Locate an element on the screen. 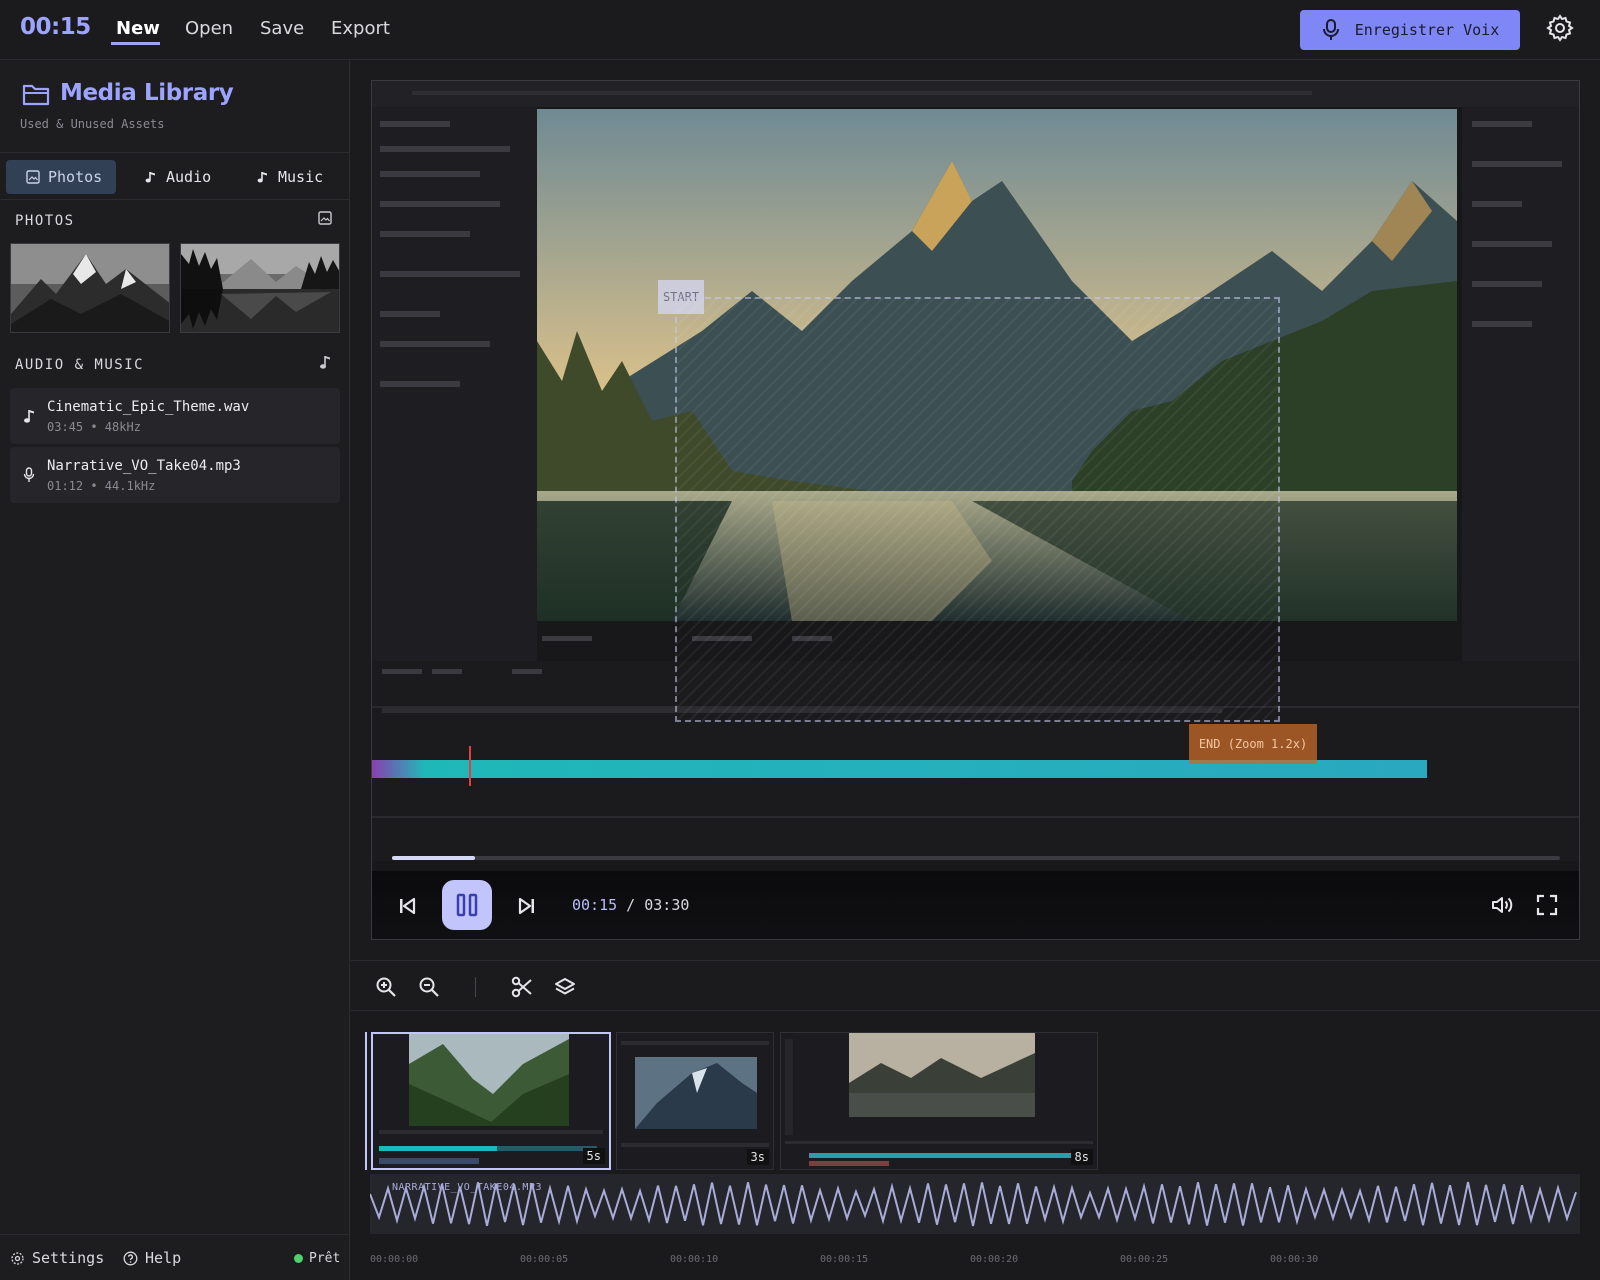 The image size is (1600, 1280). audio-track-label: NARRATIVE_VO_TAKE04.MP3 is located at coordinates (467, 1187).